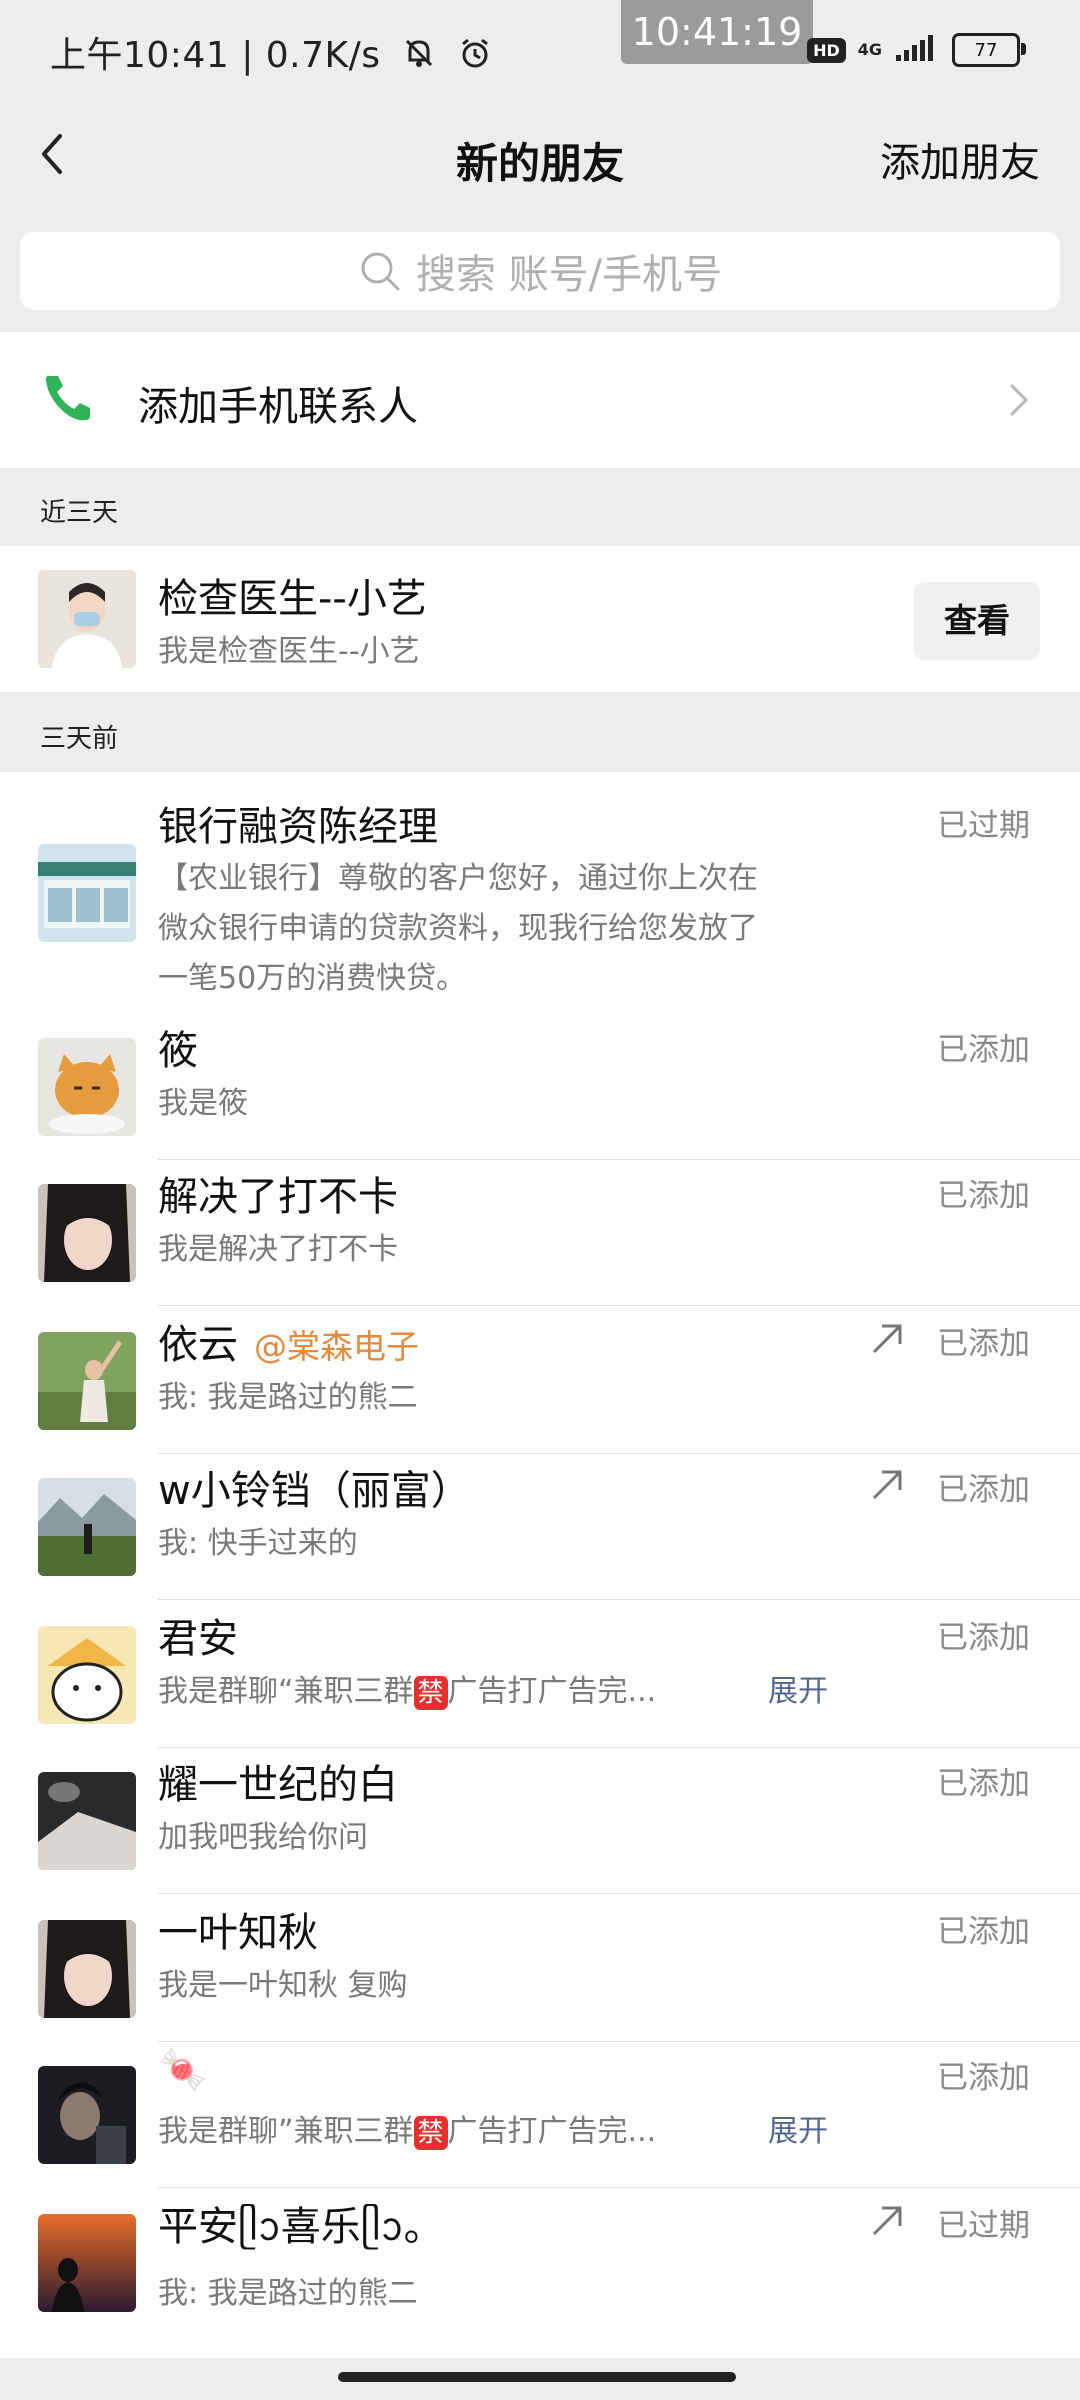  I want to click on message-text: 我是群聊“兼职三群, so click(286, 1691).